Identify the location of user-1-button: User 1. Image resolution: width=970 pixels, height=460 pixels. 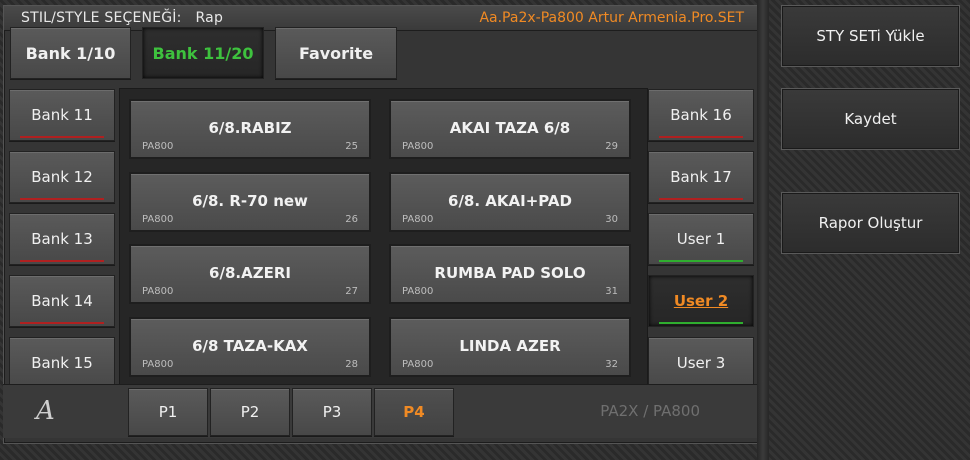
(701, 239).